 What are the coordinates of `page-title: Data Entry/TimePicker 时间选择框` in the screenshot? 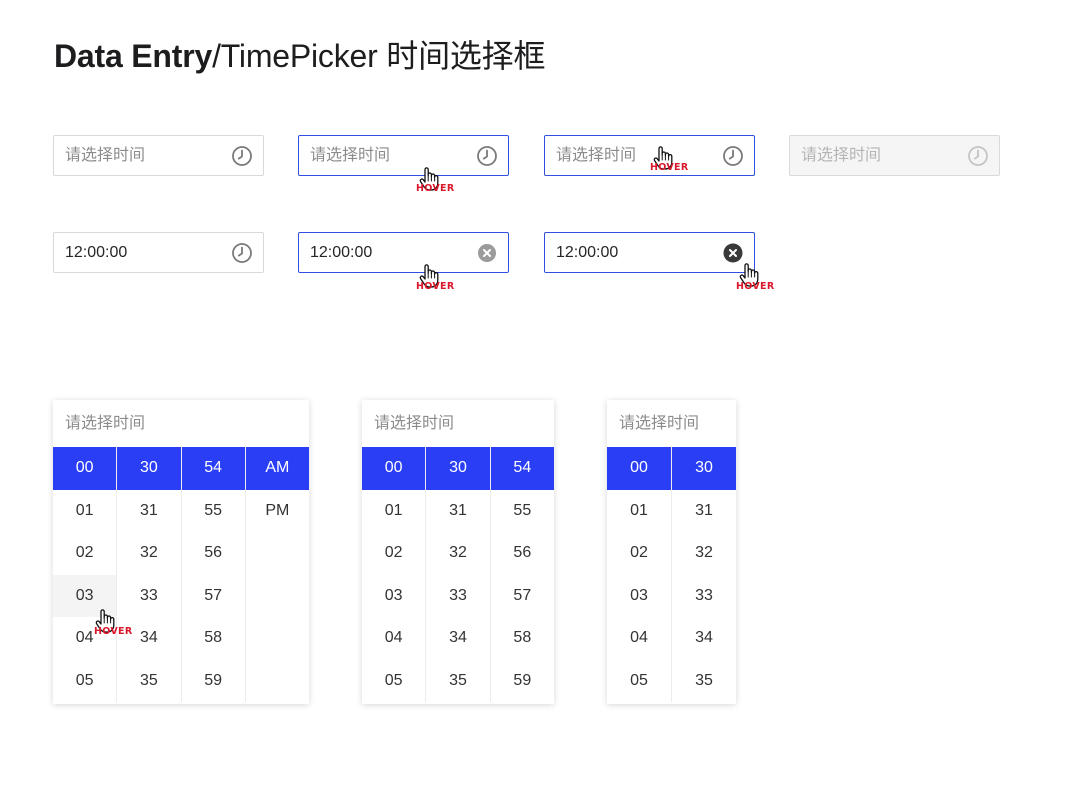 It's located at (299, 56).